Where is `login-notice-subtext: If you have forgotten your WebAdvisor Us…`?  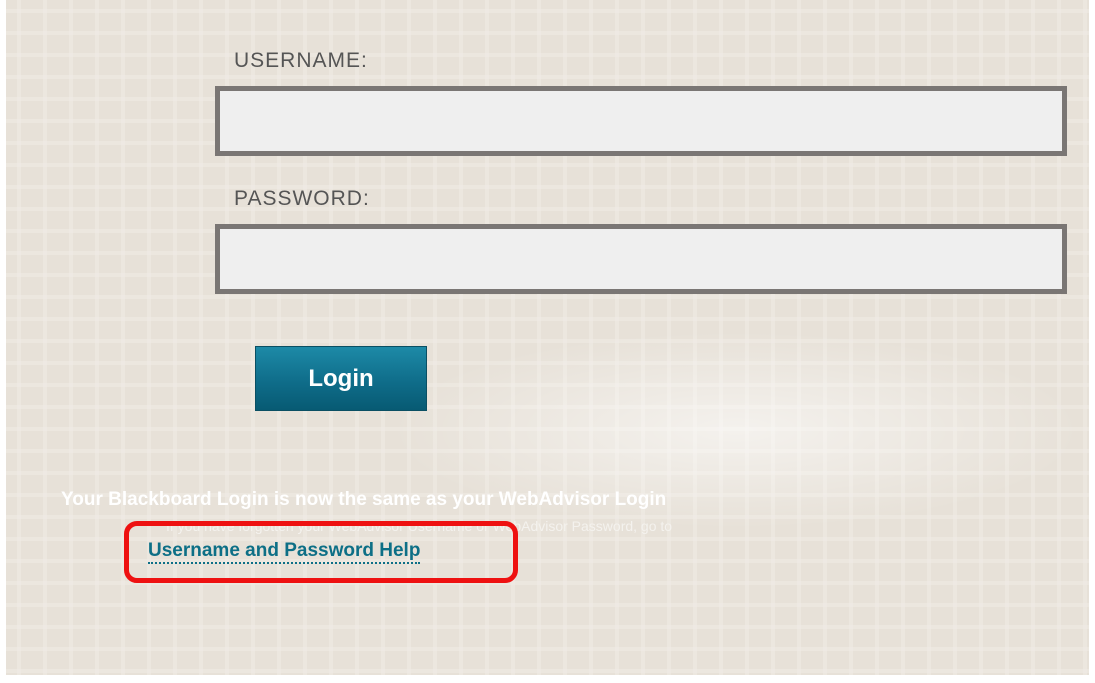 login-notice-subtext: If you have forgotten your WebAdvisor Us… is located at coordinates (419, 526).